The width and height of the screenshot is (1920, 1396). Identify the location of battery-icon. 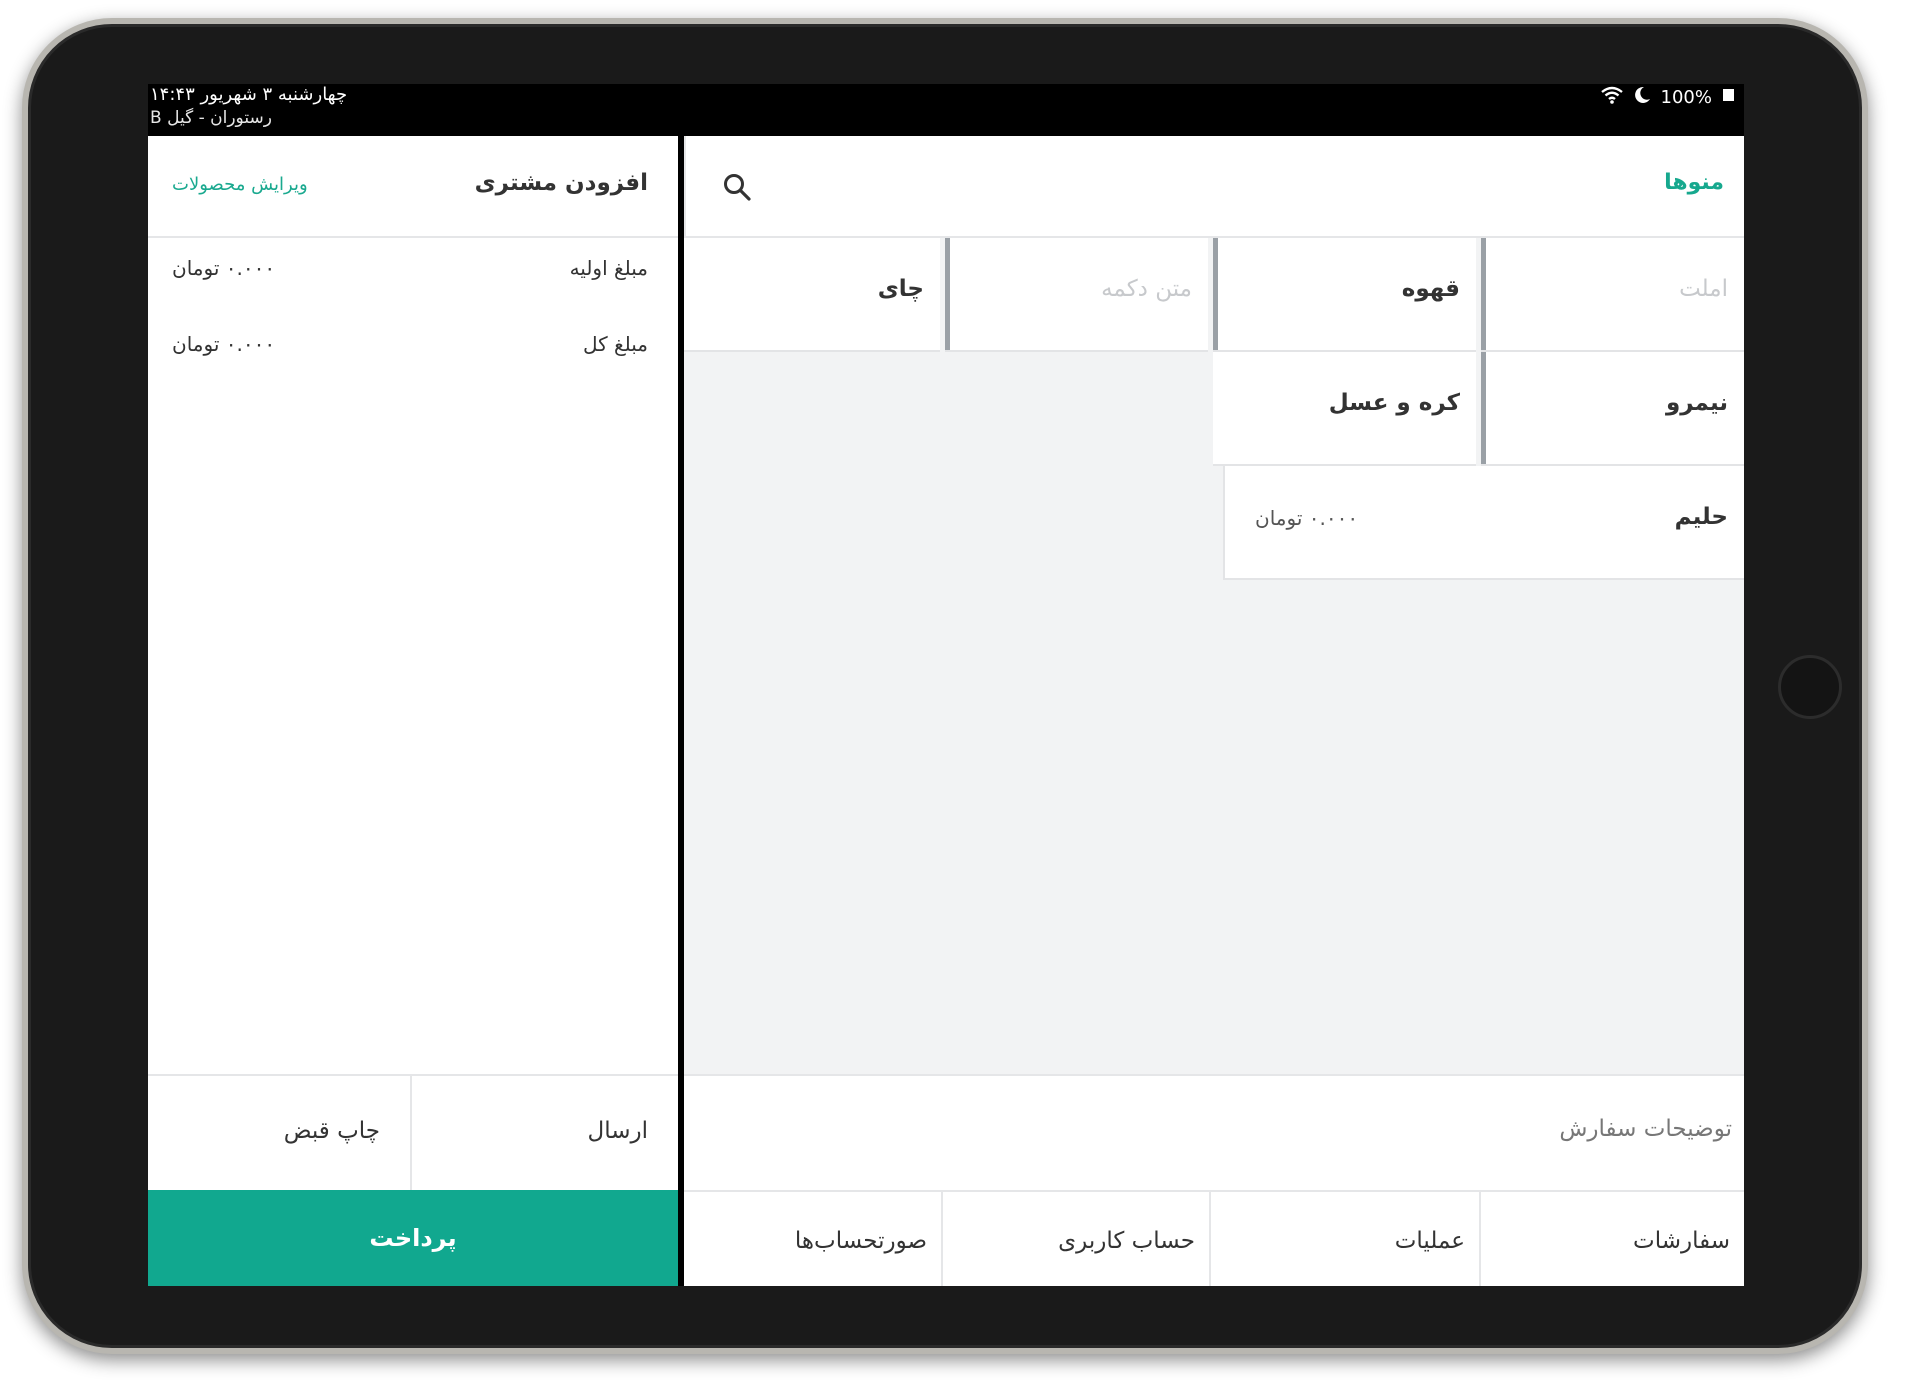
(1729, 97).